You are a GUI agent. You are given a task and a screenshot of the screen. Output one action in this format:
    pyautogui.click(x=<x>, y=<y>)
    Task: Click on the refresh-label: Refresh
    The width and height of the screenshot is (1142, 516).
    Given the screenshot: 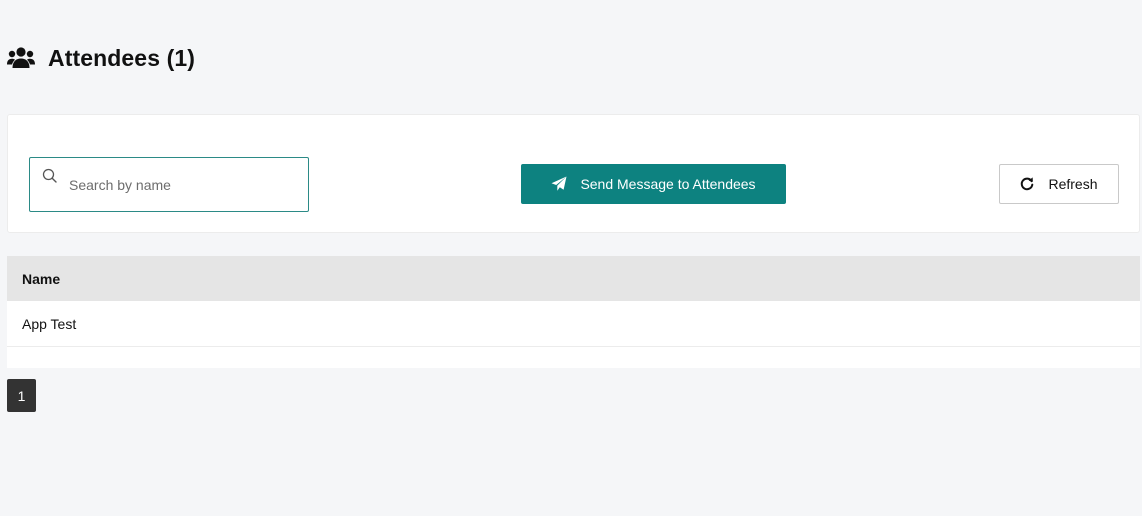 What is the action you would take?
    pyautogui.click(x=1073, y=184)
    